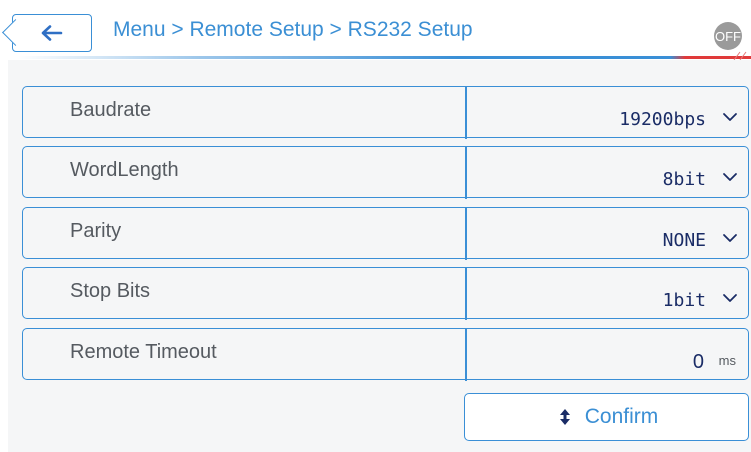 This screenshot has width=751, height=452. What do you see at coordinates (385, 233) in the screenshot?
I see `parity-row: Parity NONE` at bounding box center [385, 233].